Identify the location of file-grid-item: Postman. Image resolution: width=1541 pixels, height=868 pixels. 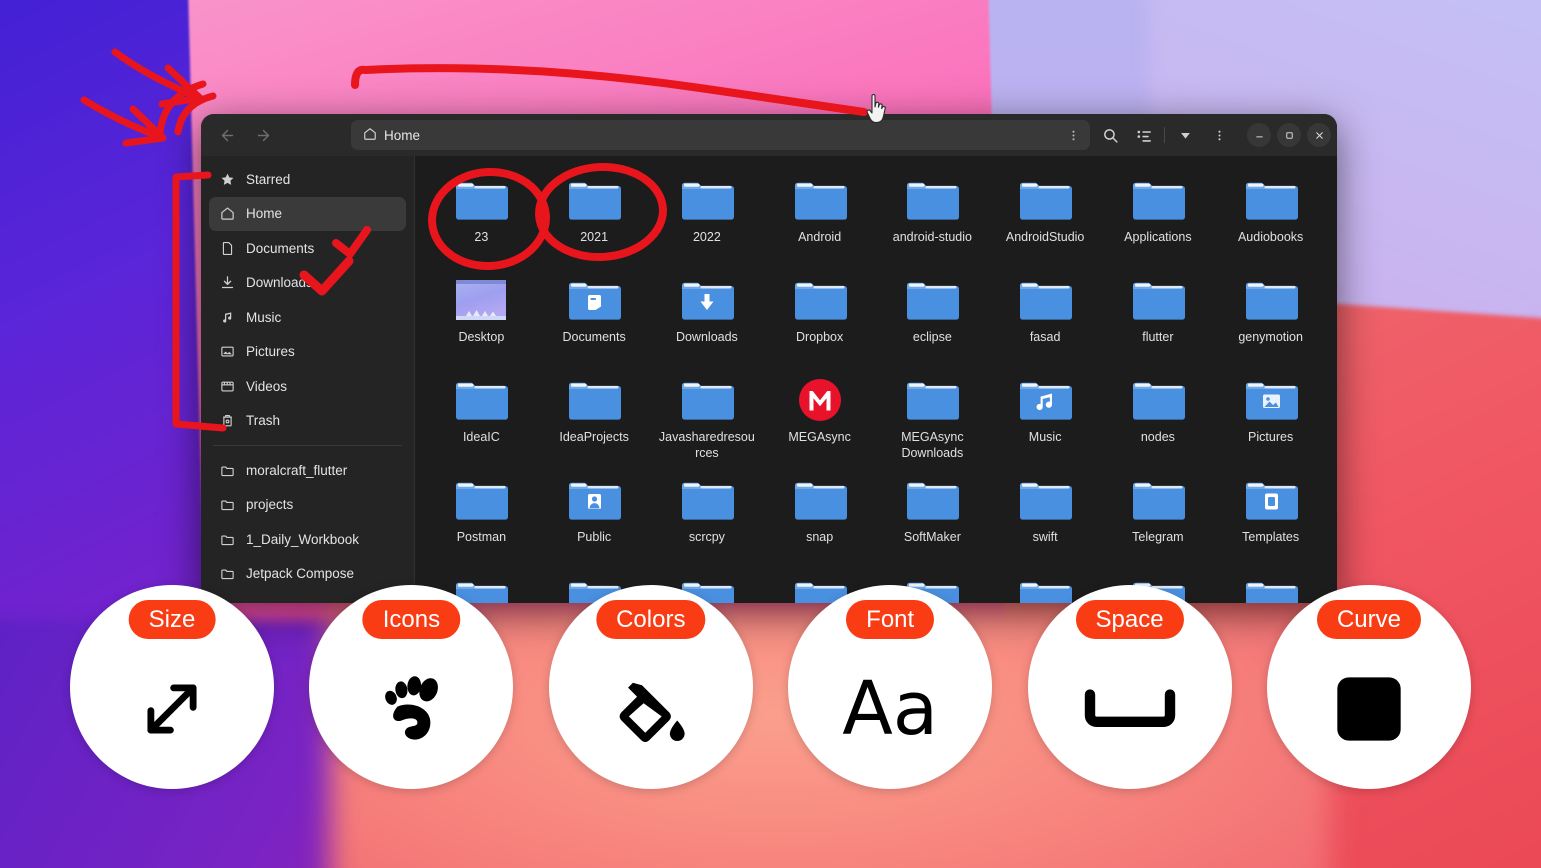
(481, 522).